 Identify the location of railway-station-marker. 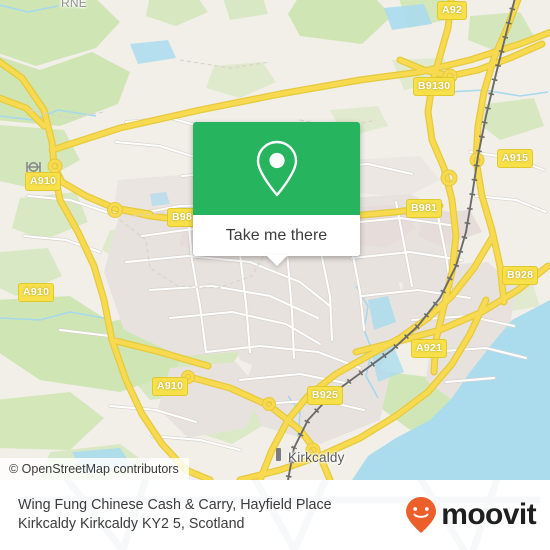
(278, 454).